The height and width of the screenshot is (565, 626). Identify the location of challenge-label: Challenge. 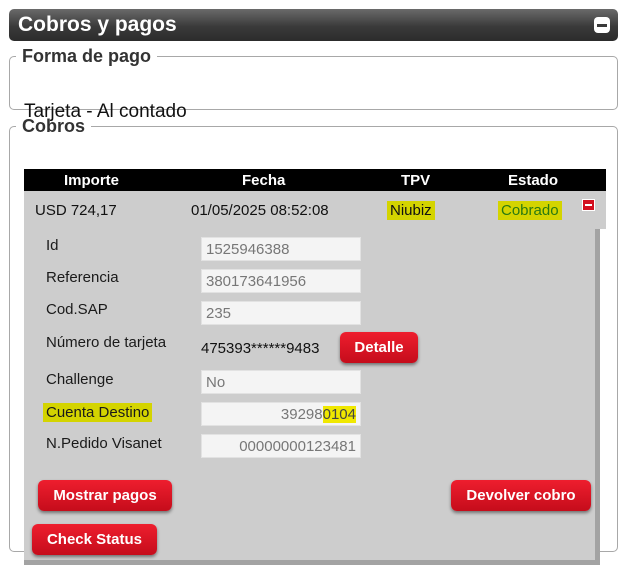
(80, 379).